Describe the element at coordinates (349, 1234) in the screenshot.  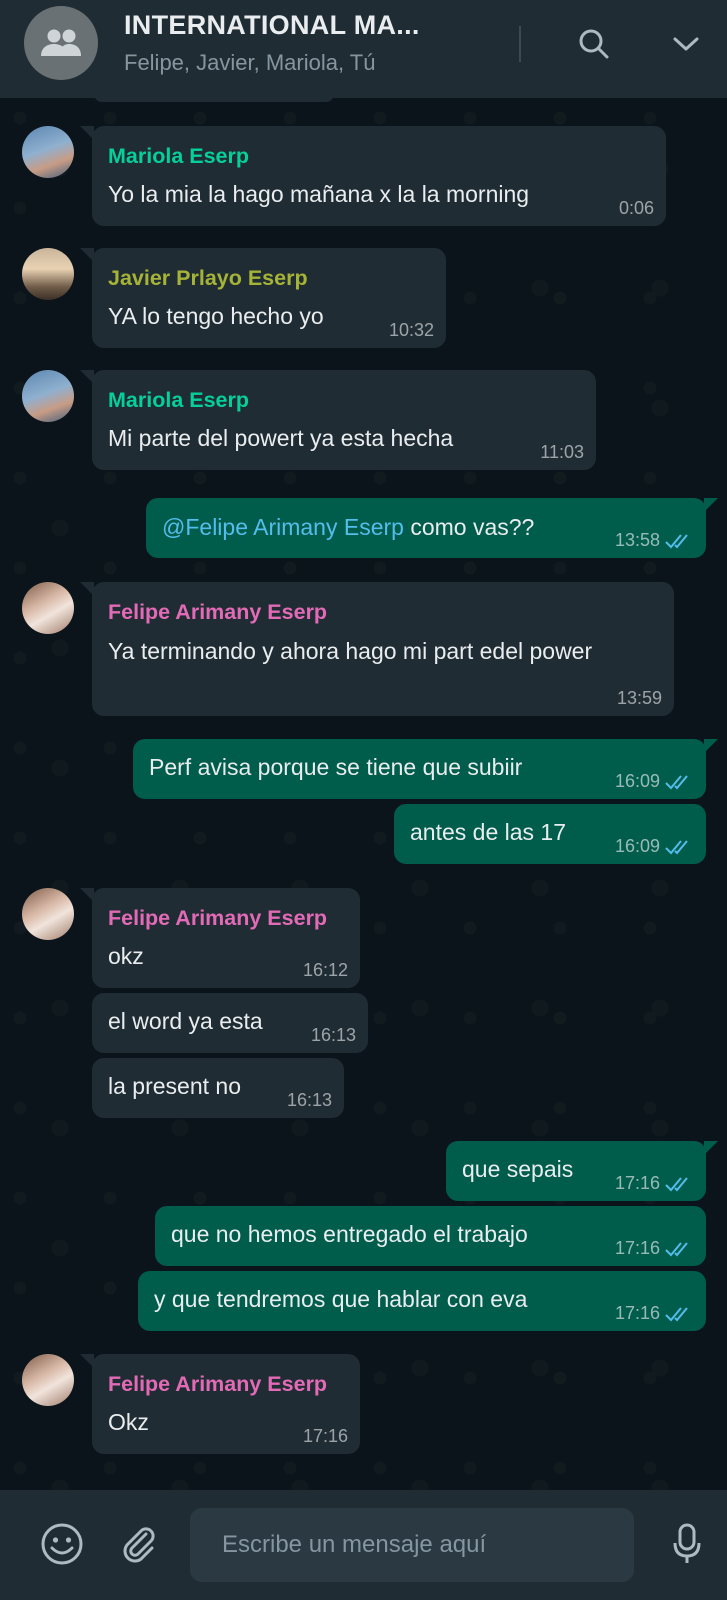
I see `message-text: que no hemos entregado el trabajo` at that location.